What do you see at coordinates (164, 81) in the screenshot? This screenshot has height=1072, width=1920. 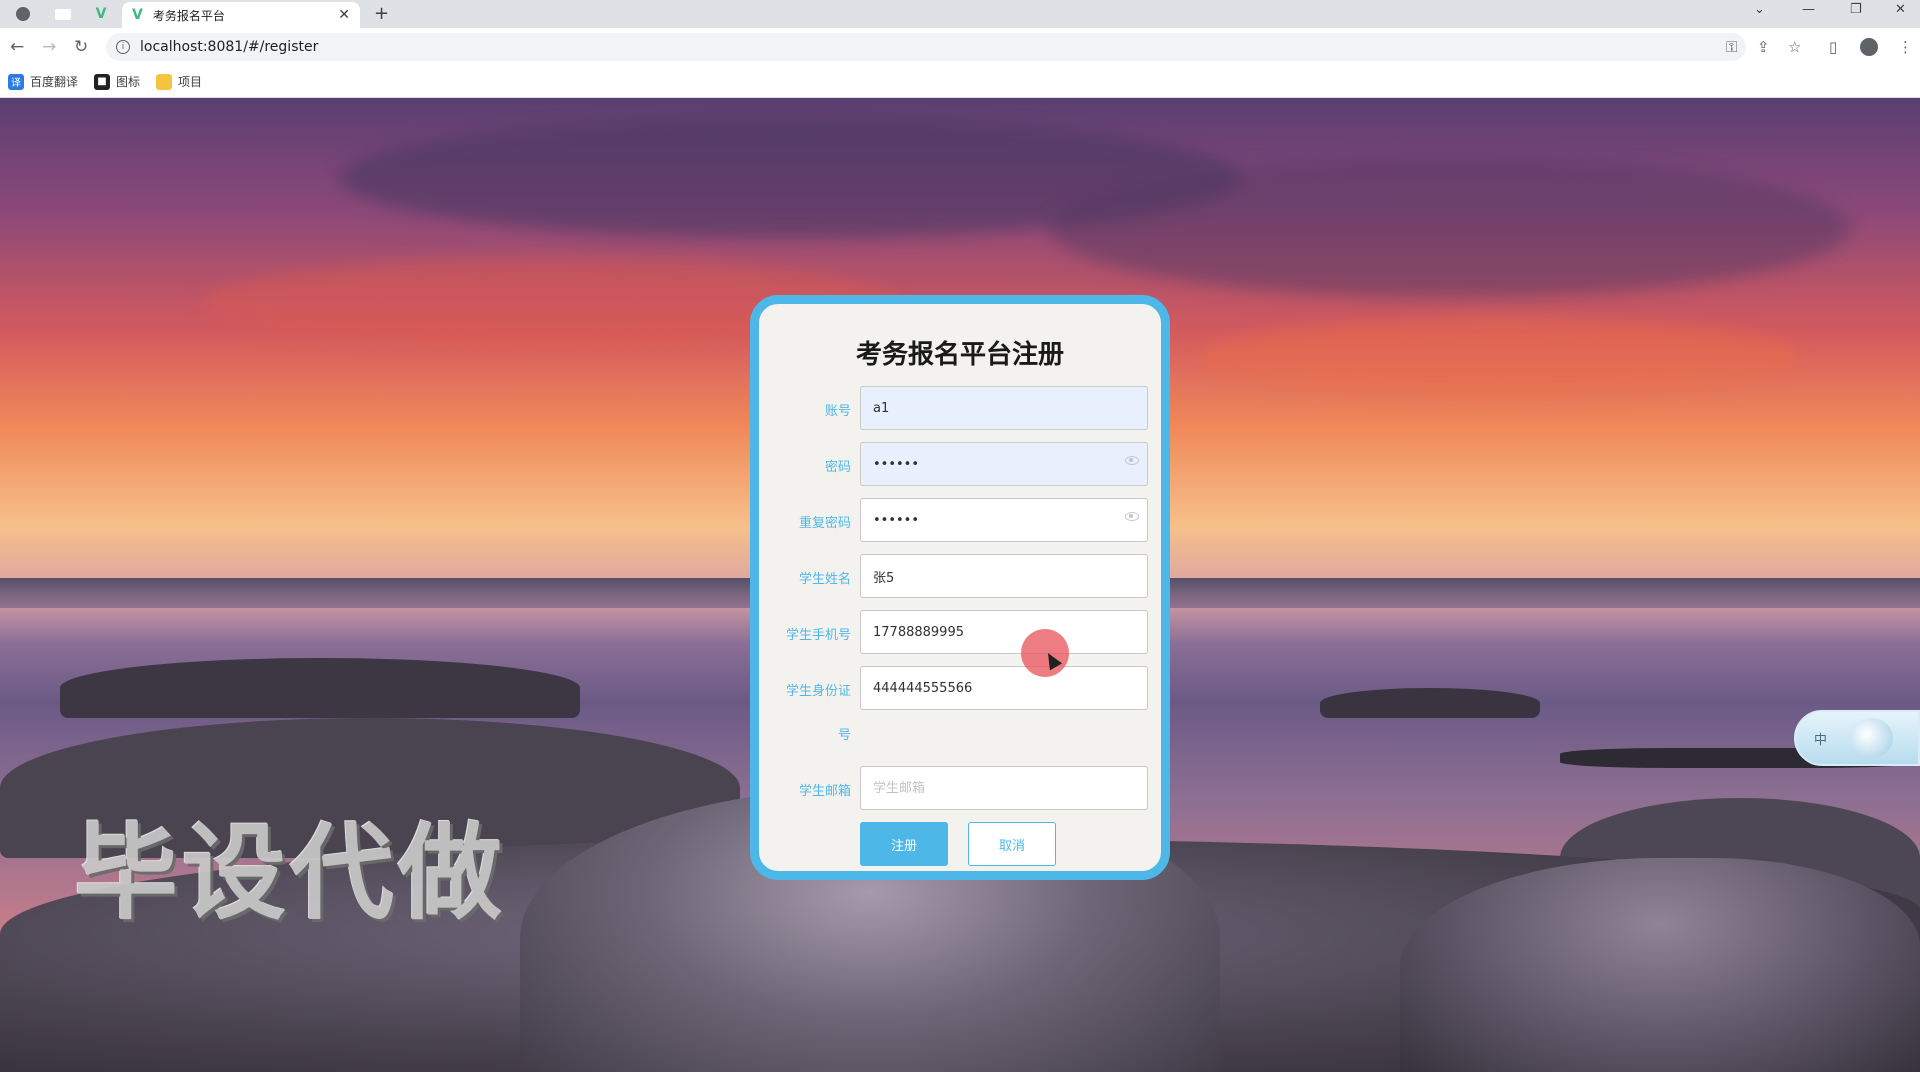 I see `folder-icon` at bounding box center [164, 81].